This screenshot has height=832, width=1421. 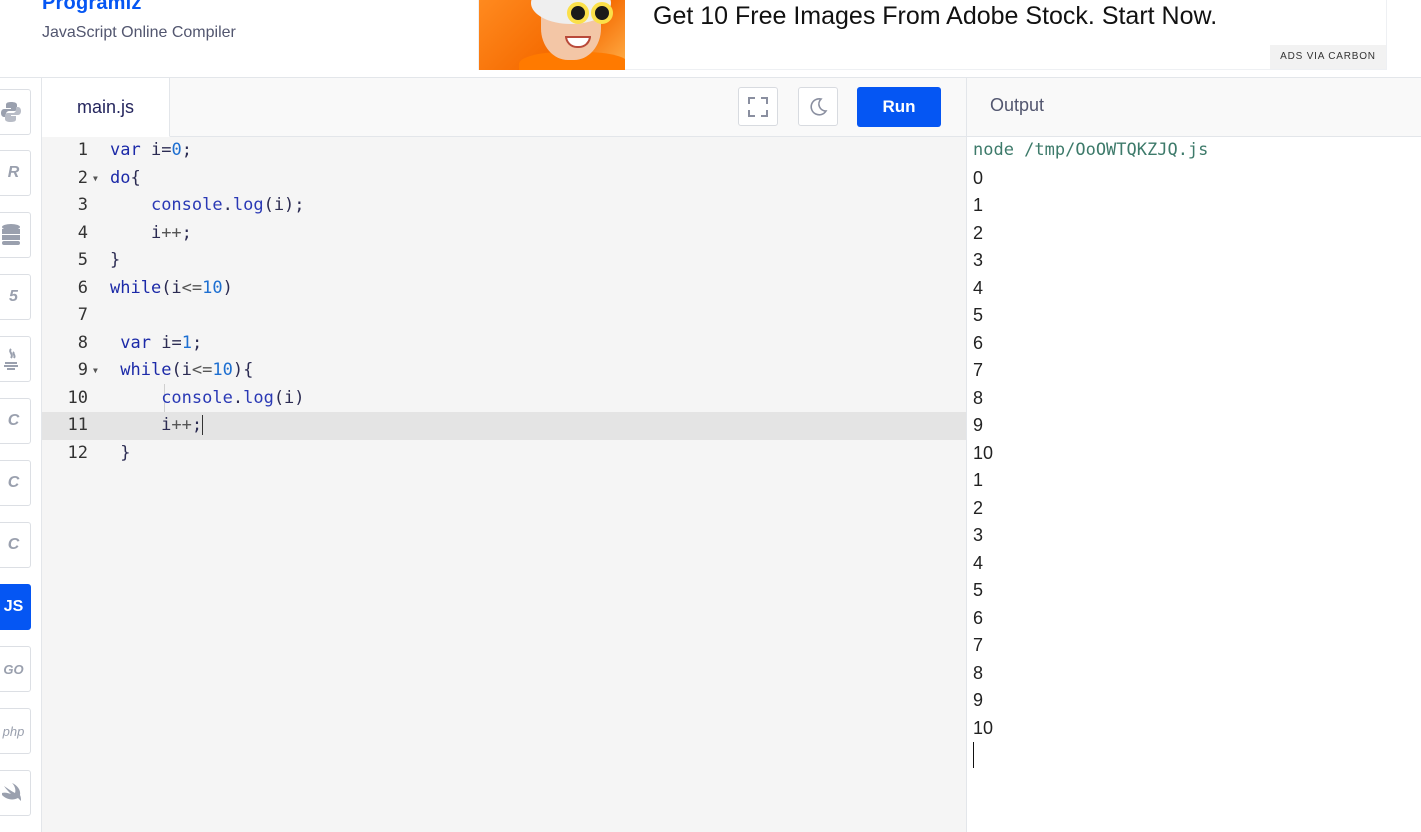 I want to click on code-text: console.log(i), so click(x=233, y=397).